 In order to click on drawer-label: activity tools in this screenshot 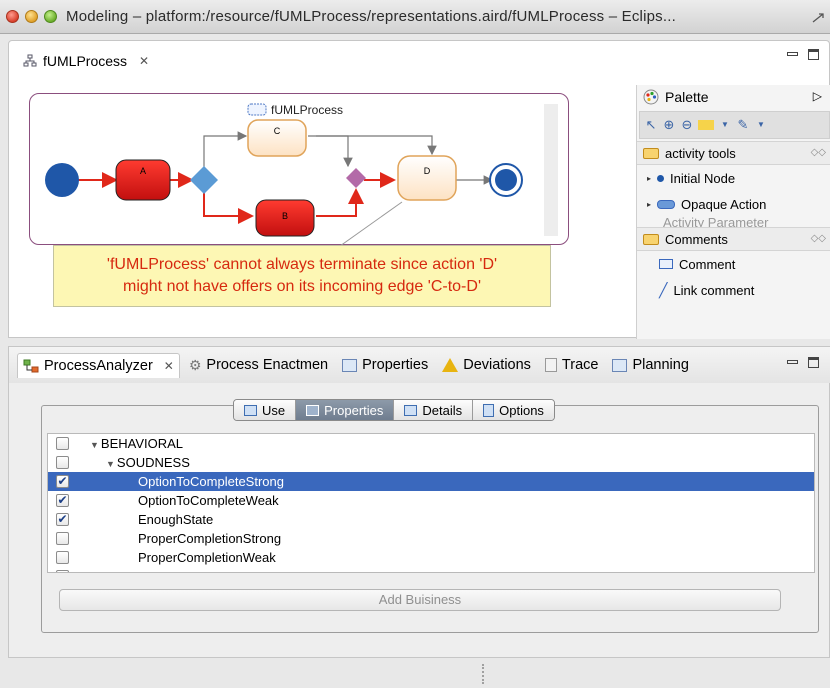, I will do `click(700, 153)`.